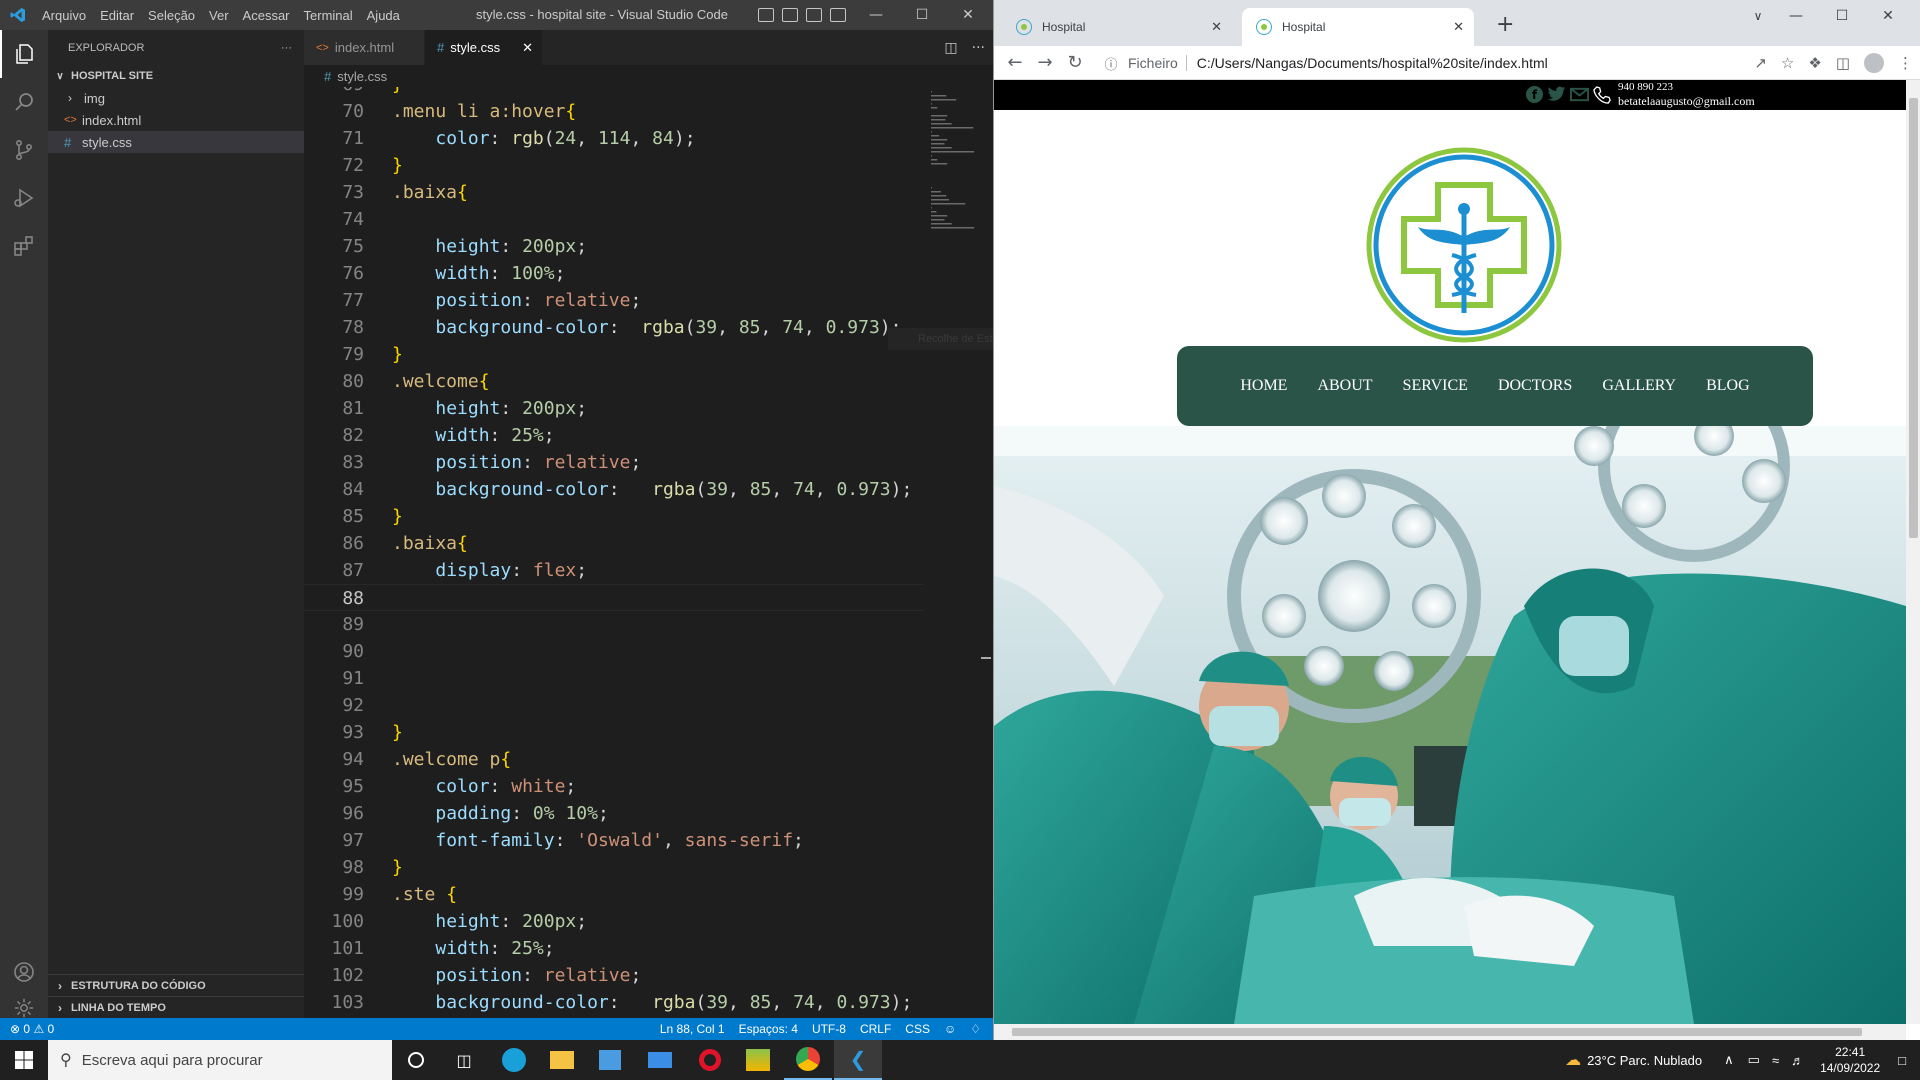  Describe the element at coordinates (1117, 27) in the screenshot. I see `browser-tab-1: Hospital ✕` at that location.